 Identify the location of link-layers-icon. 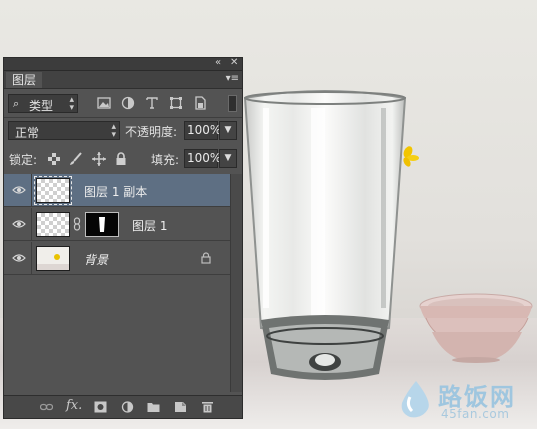
(46, 407).